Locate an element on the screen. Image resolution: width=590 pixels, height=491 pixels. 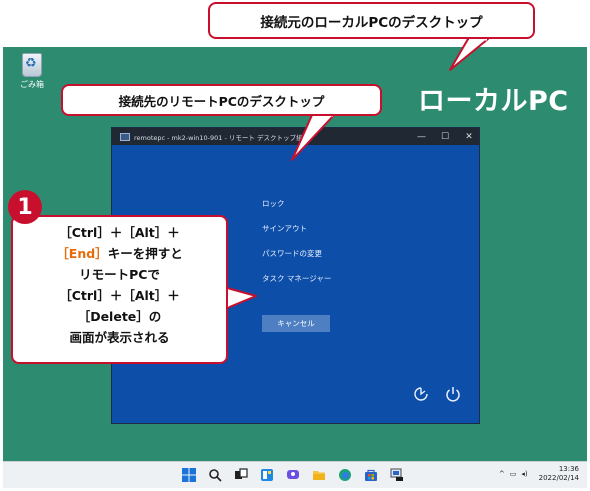
main-callout-tail is located at coordinates (241, 298).